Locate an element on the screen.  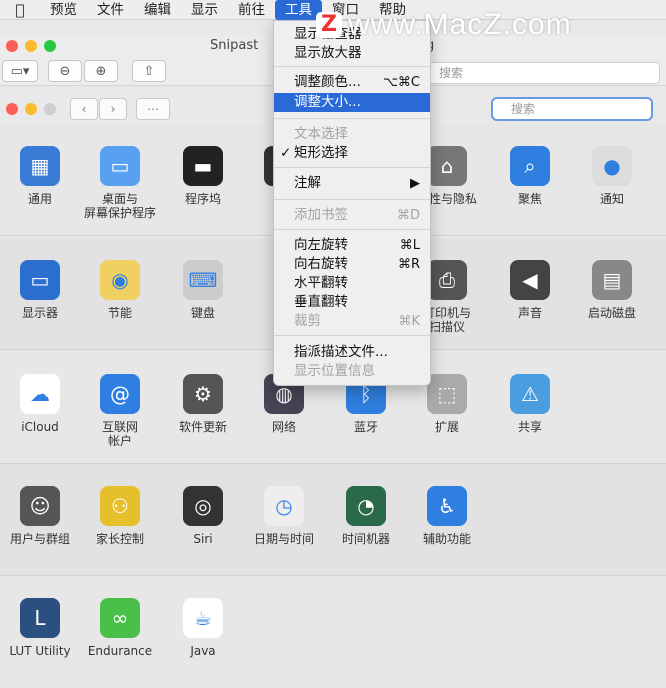
tools-menu-item: 裁剪 ⌘K is located at coordinates (352, 321).